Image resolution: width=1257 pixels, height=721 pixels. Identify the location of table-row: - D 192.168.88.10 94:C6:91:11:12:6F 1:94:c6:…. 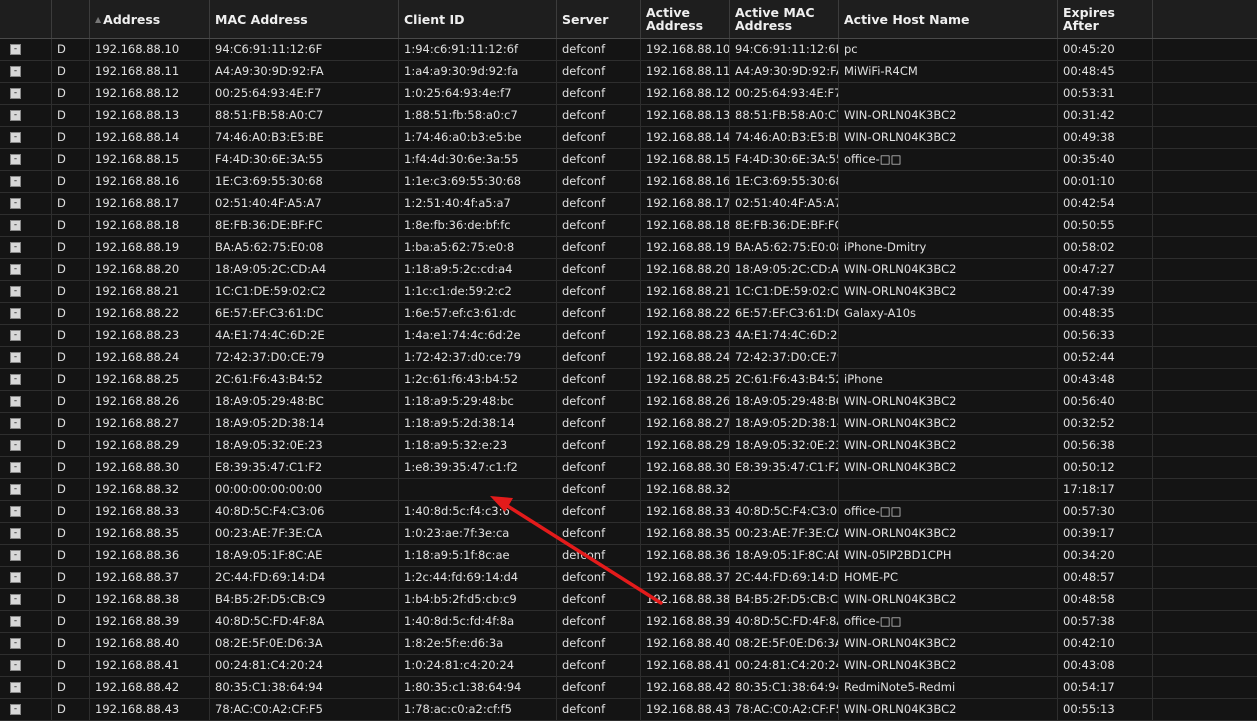
(628, 50).